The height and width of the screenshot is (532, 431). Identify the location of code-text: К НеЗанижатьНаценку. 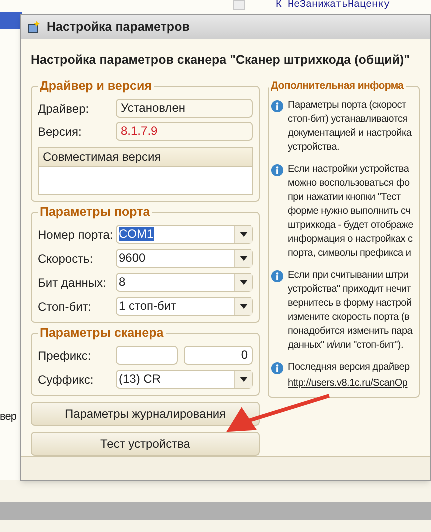
(333, 6).